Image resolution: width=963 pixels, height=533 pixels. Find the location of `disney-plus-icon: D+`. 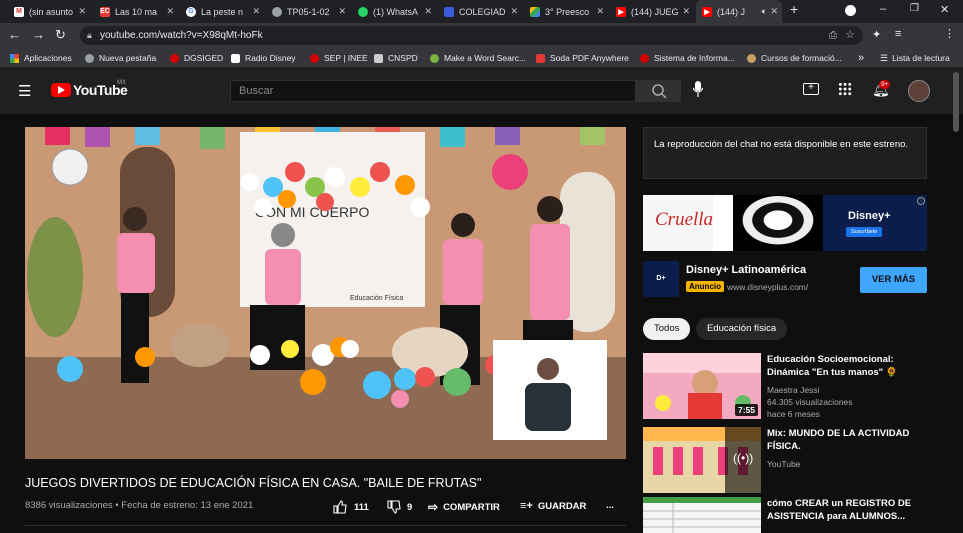

disney-plus-icon: D+ is located at coordinates (661, 279).